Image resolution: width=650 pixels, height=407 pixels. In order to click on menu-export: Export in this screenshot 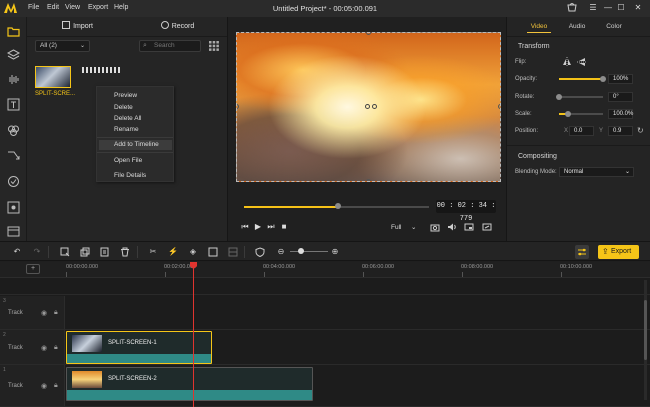, I will do `click(98, 7)`.